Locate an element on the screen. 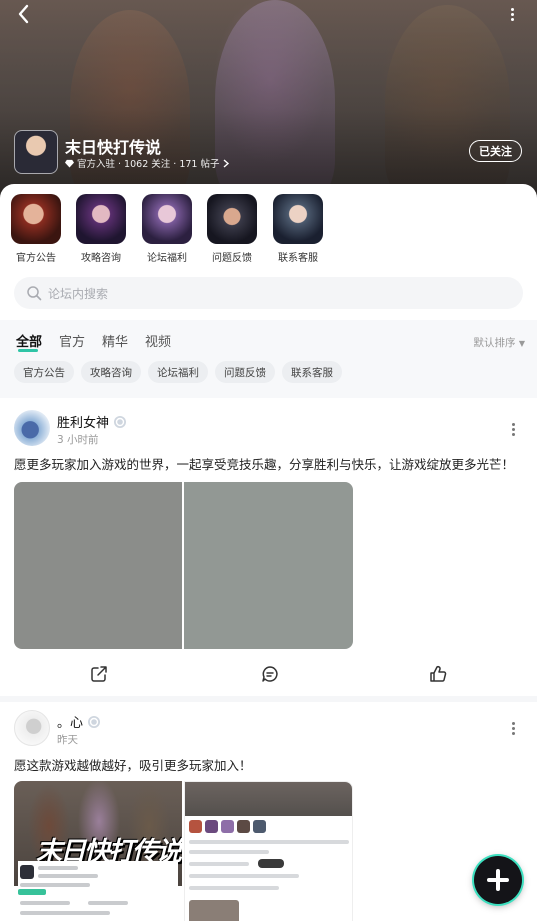  tab-active-indicator is located at coordinates (28, 350).